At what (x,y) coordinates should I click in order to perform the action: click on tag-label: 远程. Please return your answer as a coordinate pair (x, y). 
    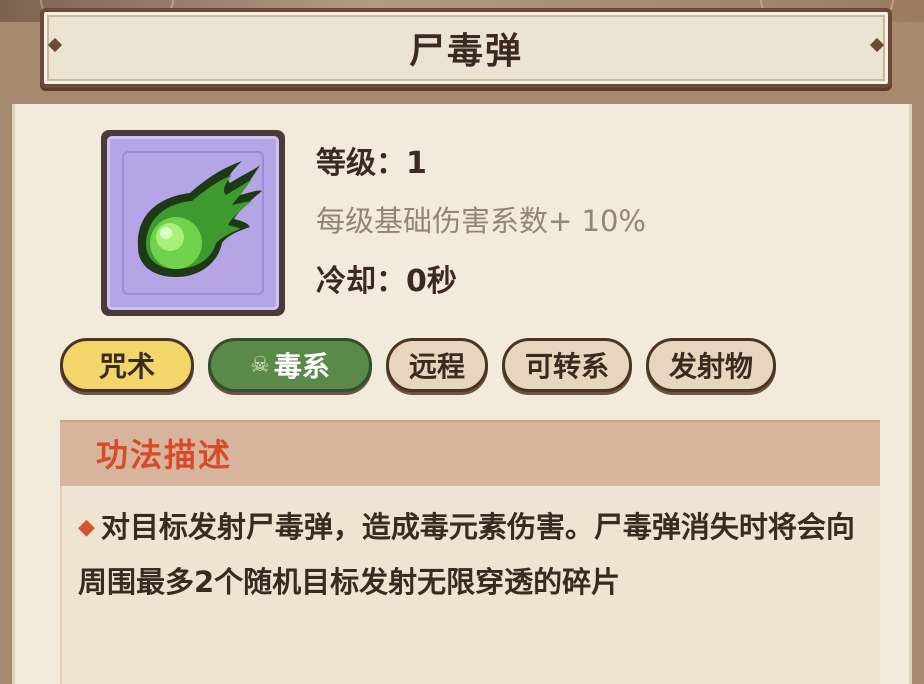
    Looking at the image, I should click on (437, 366).